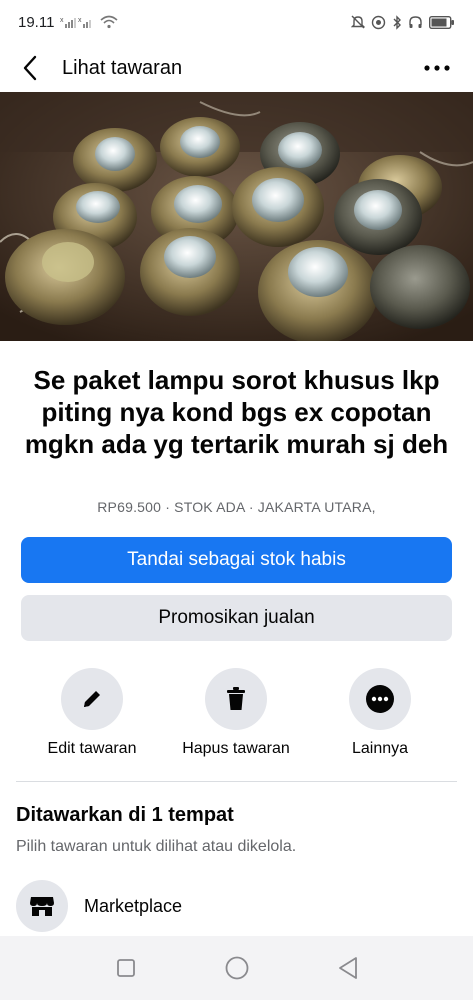  I want to click on listing-meta: RP69.500 · STOK ADA · JAKARTA UTARA,, so click(236, 507).